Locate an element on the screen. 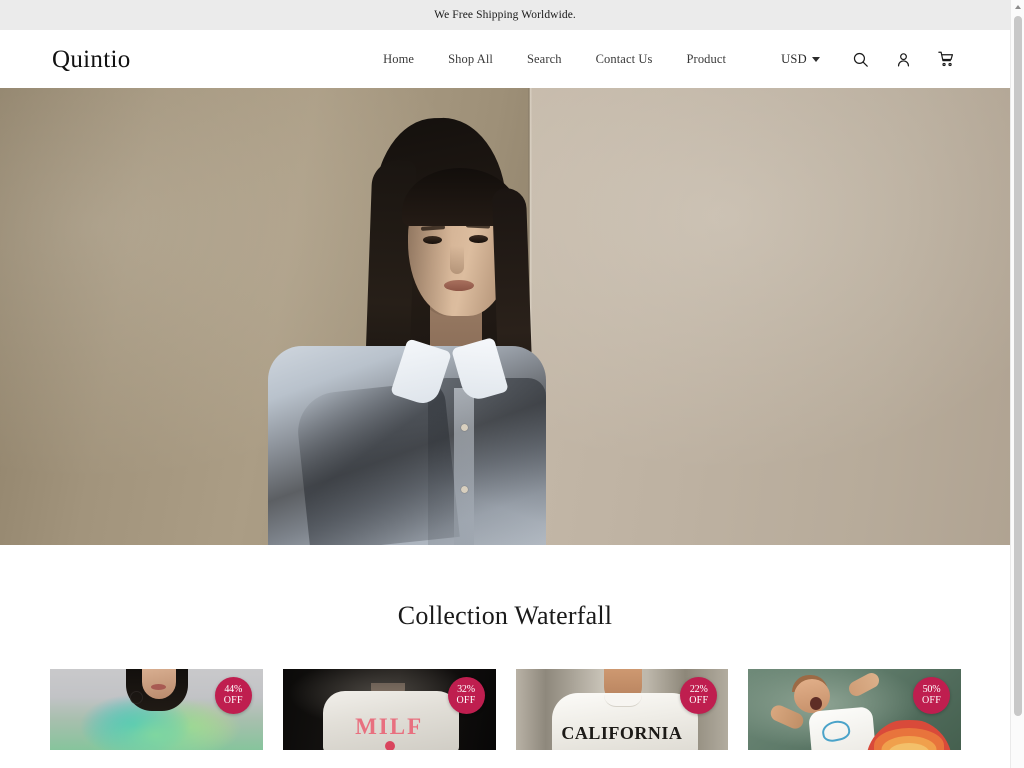 This screenshot has width=1024, height=768. product3-graphic-text: CALIFORNIA is located at coordinates (622, 733).